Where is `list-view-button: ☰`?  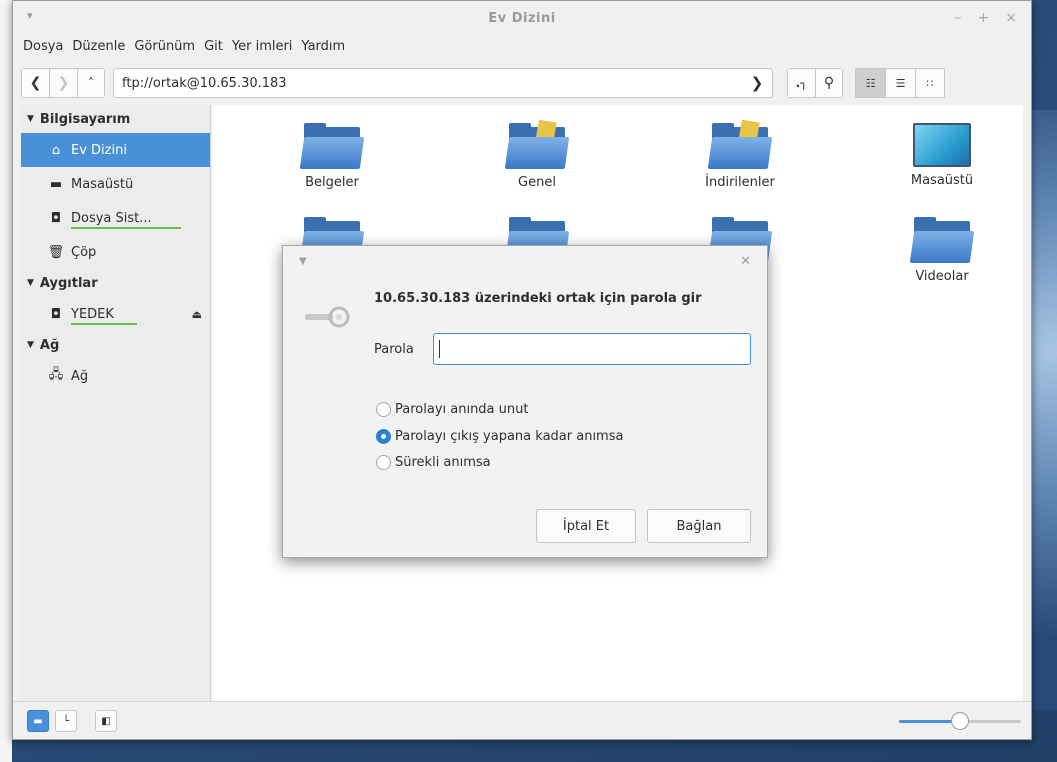 list-view-button: ☰ is located at coordinates (900, 83).